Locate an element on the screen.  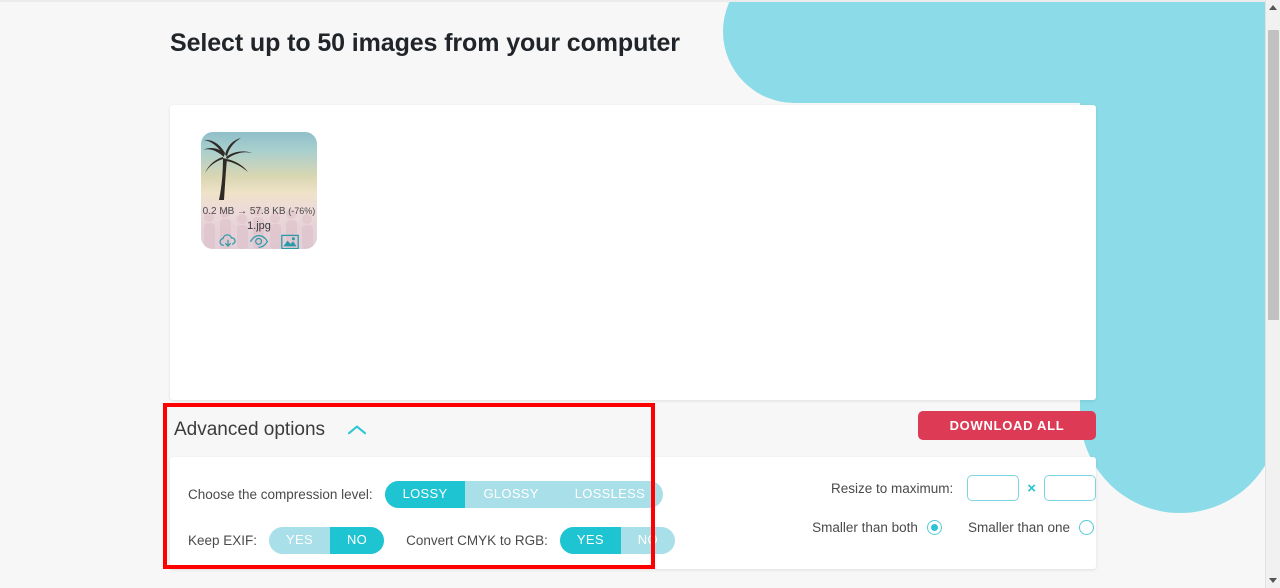
radio-icon-smaller-than-one is located at coordinates (1086, 527).